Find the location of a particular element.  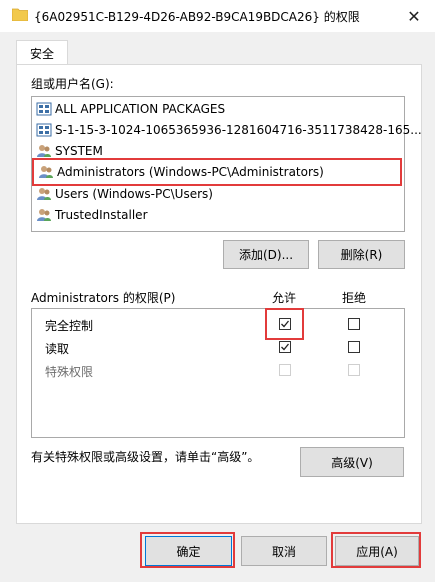

allow-column-header: 允许 is located at coordinates (284, 298).